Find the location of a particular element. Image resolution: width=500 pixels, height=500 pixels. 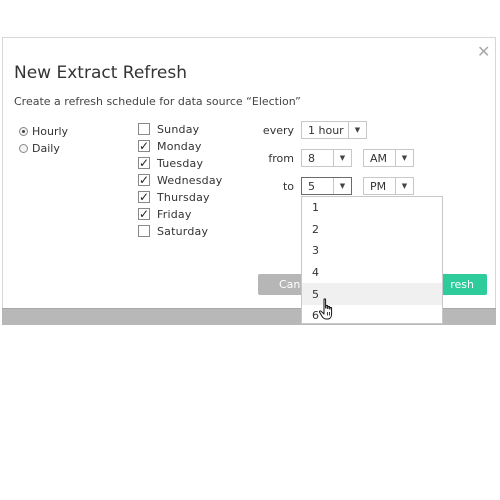

radio-button is located at coordinates (23, 148).